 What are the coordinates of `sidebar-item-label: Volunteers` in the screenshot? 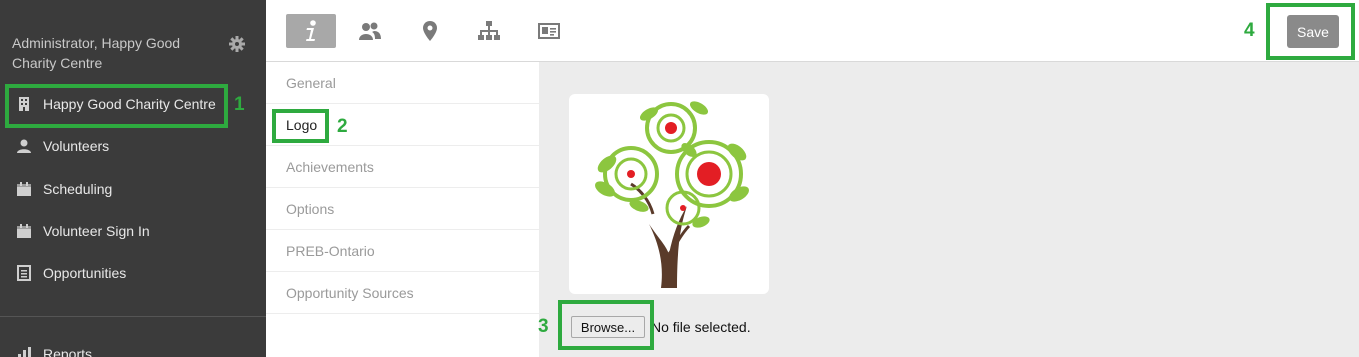 It's located at (76, 146).